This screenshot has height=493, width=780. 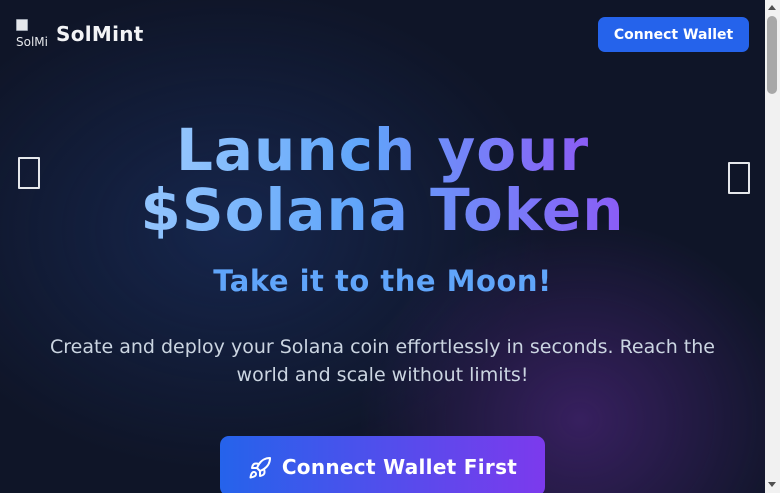 What do you see at coordinates (382, 150) in the screenshot?
I see `headline-line-1: Launch your` at bounding box center [382, 150].